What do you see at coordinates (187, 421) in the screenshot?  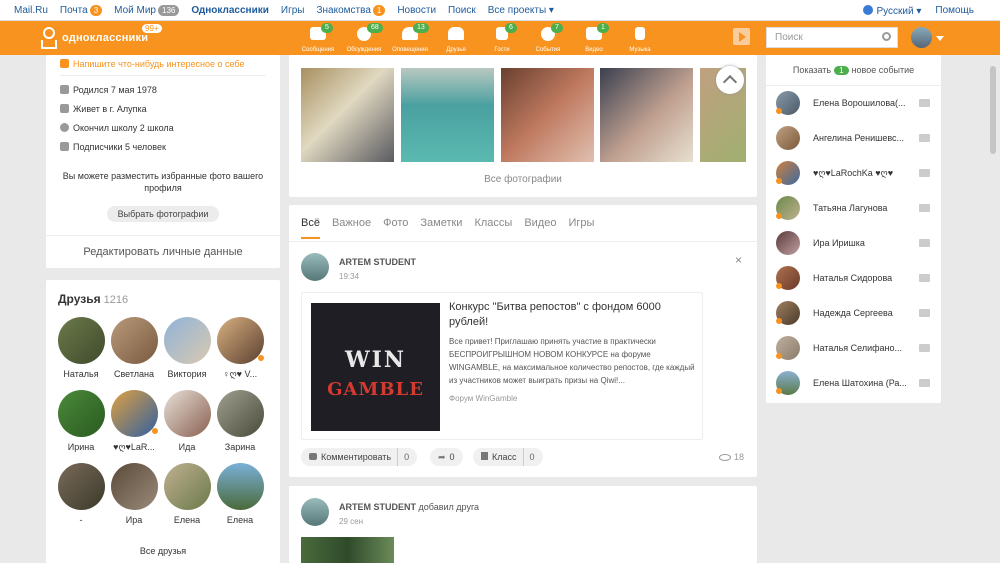 I see `friend-tile: Ида` at bounding box center [187, 421].